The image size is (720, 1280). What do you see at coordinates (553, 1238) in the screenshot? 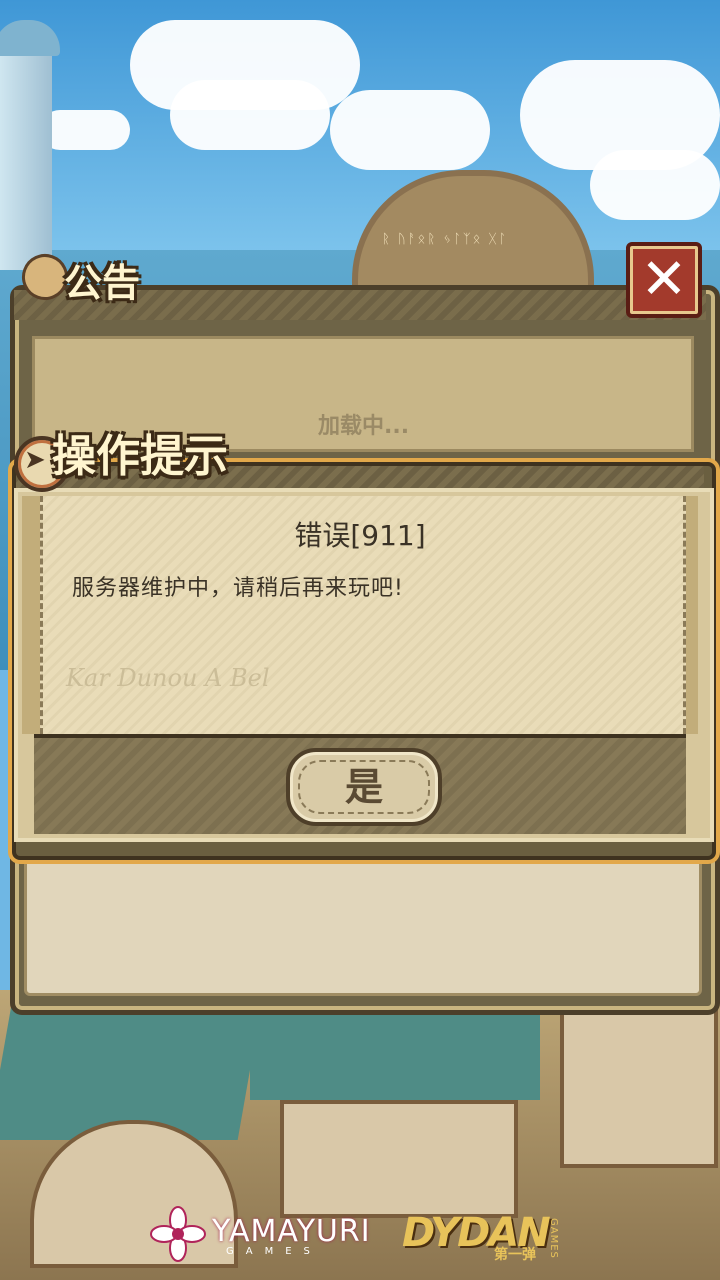
I see `developer-logo-games: GAMES` at bounding box center [553, 1238].